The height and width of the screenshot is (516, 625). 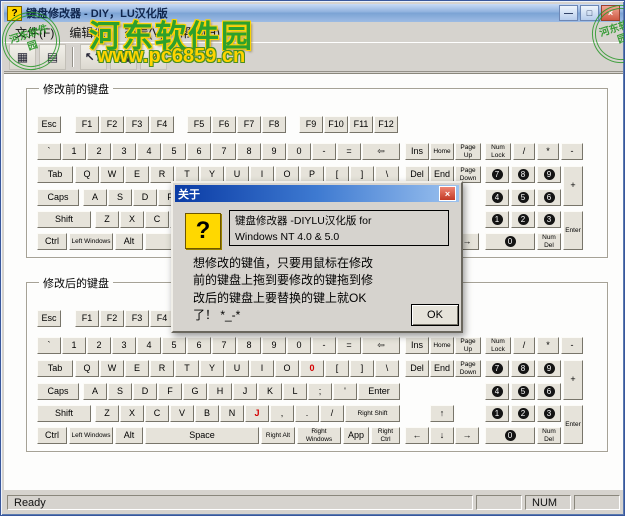 I want to click on key-num-del: Num Del, so click(x=549, y=435).